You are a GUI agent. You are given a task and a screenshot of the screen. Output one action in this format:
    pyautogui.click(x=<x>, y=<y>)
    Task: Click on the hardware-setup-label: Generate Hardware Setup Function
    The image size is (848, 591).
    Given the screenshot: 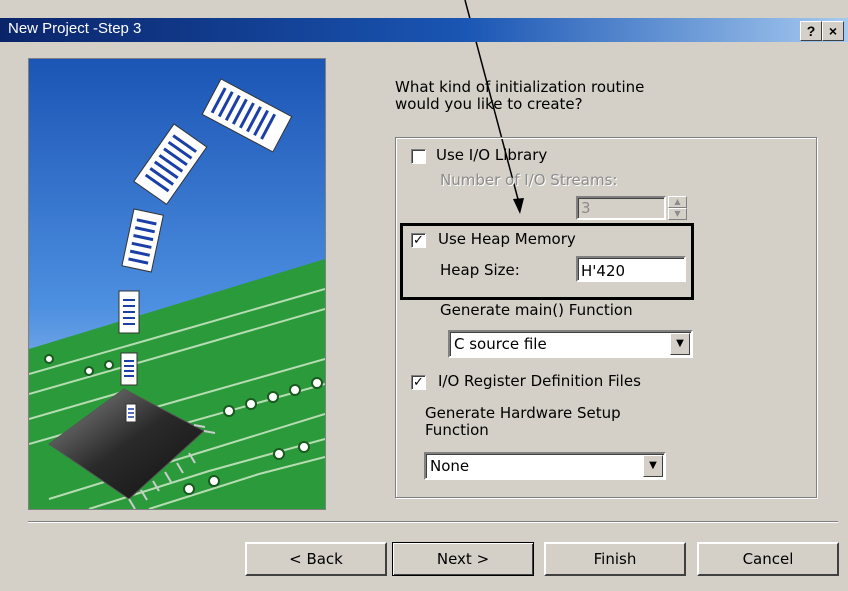 What is the action you would take?
    pyautogui.click(x=523, y=421)
    